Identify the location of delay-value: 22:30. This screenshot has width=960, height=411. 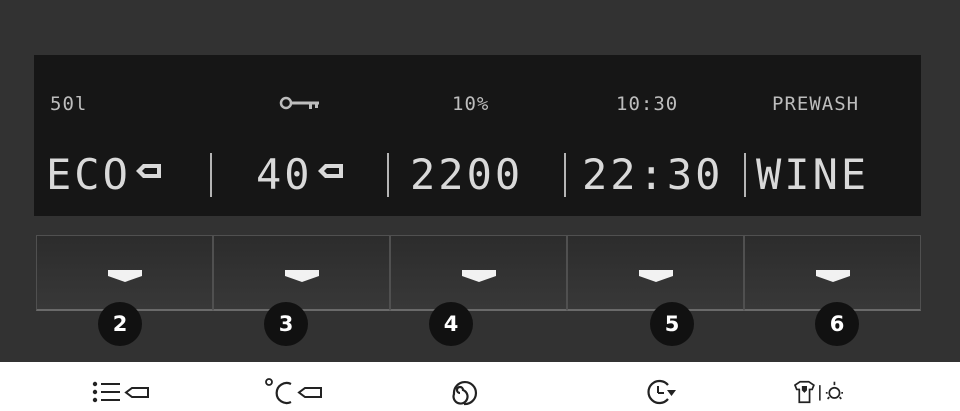
(652, 175).